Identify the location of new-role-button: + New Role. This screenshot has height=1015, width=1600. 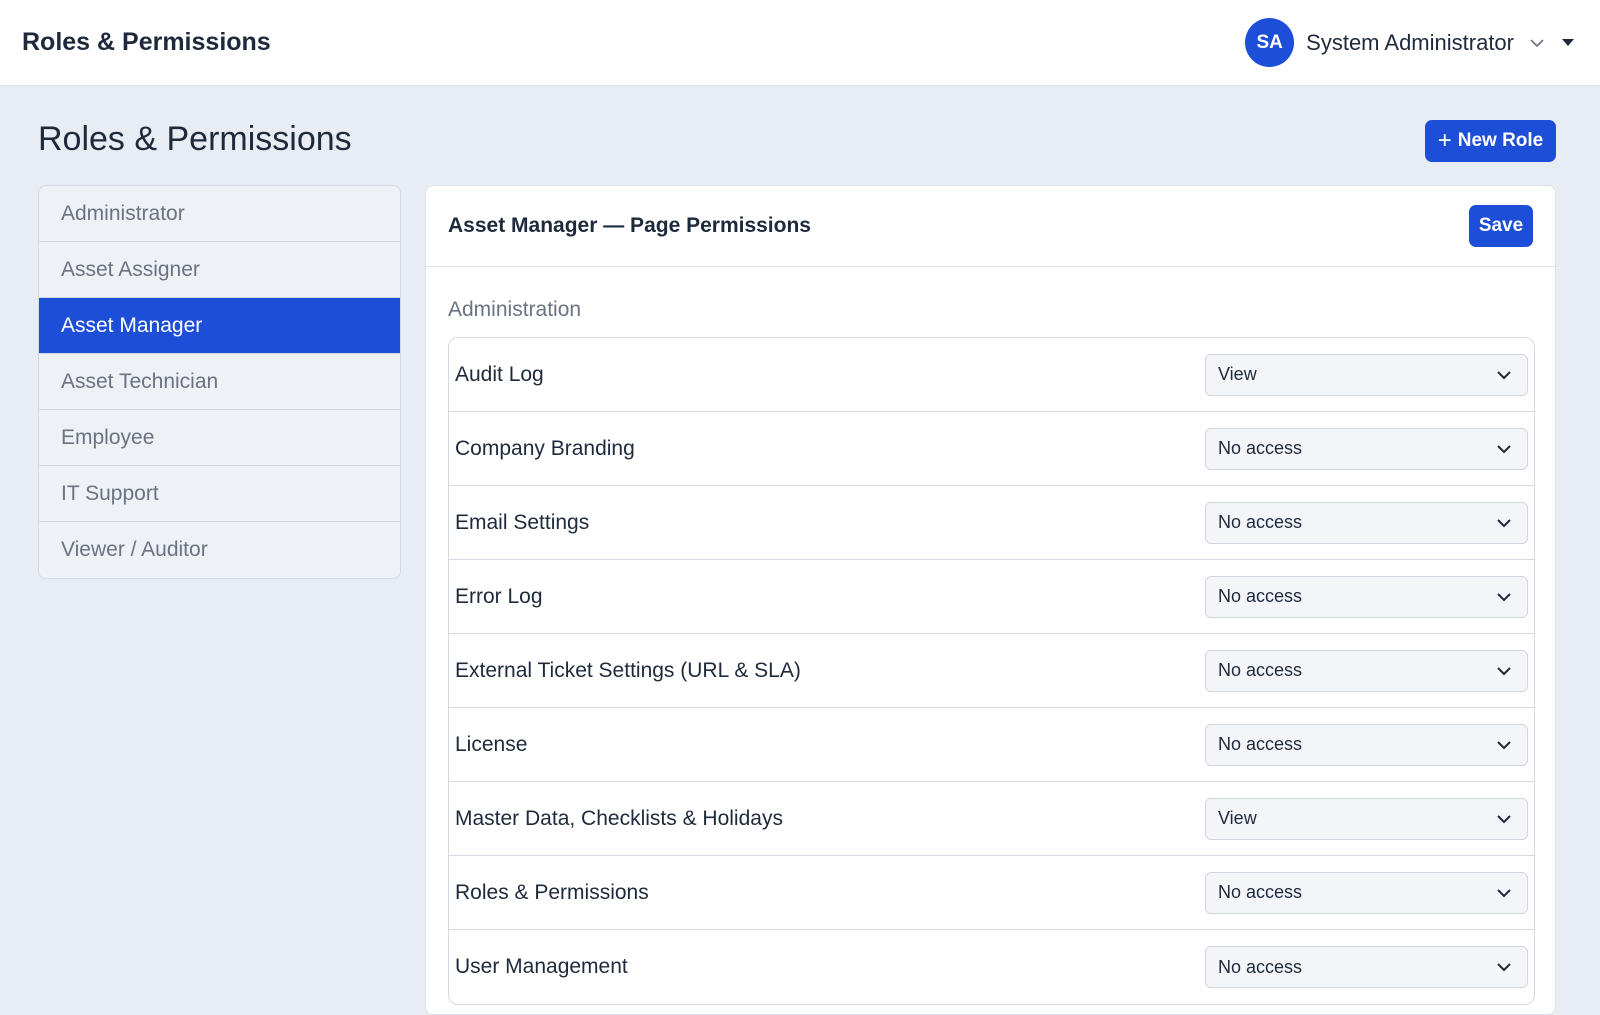
(1490, 141).